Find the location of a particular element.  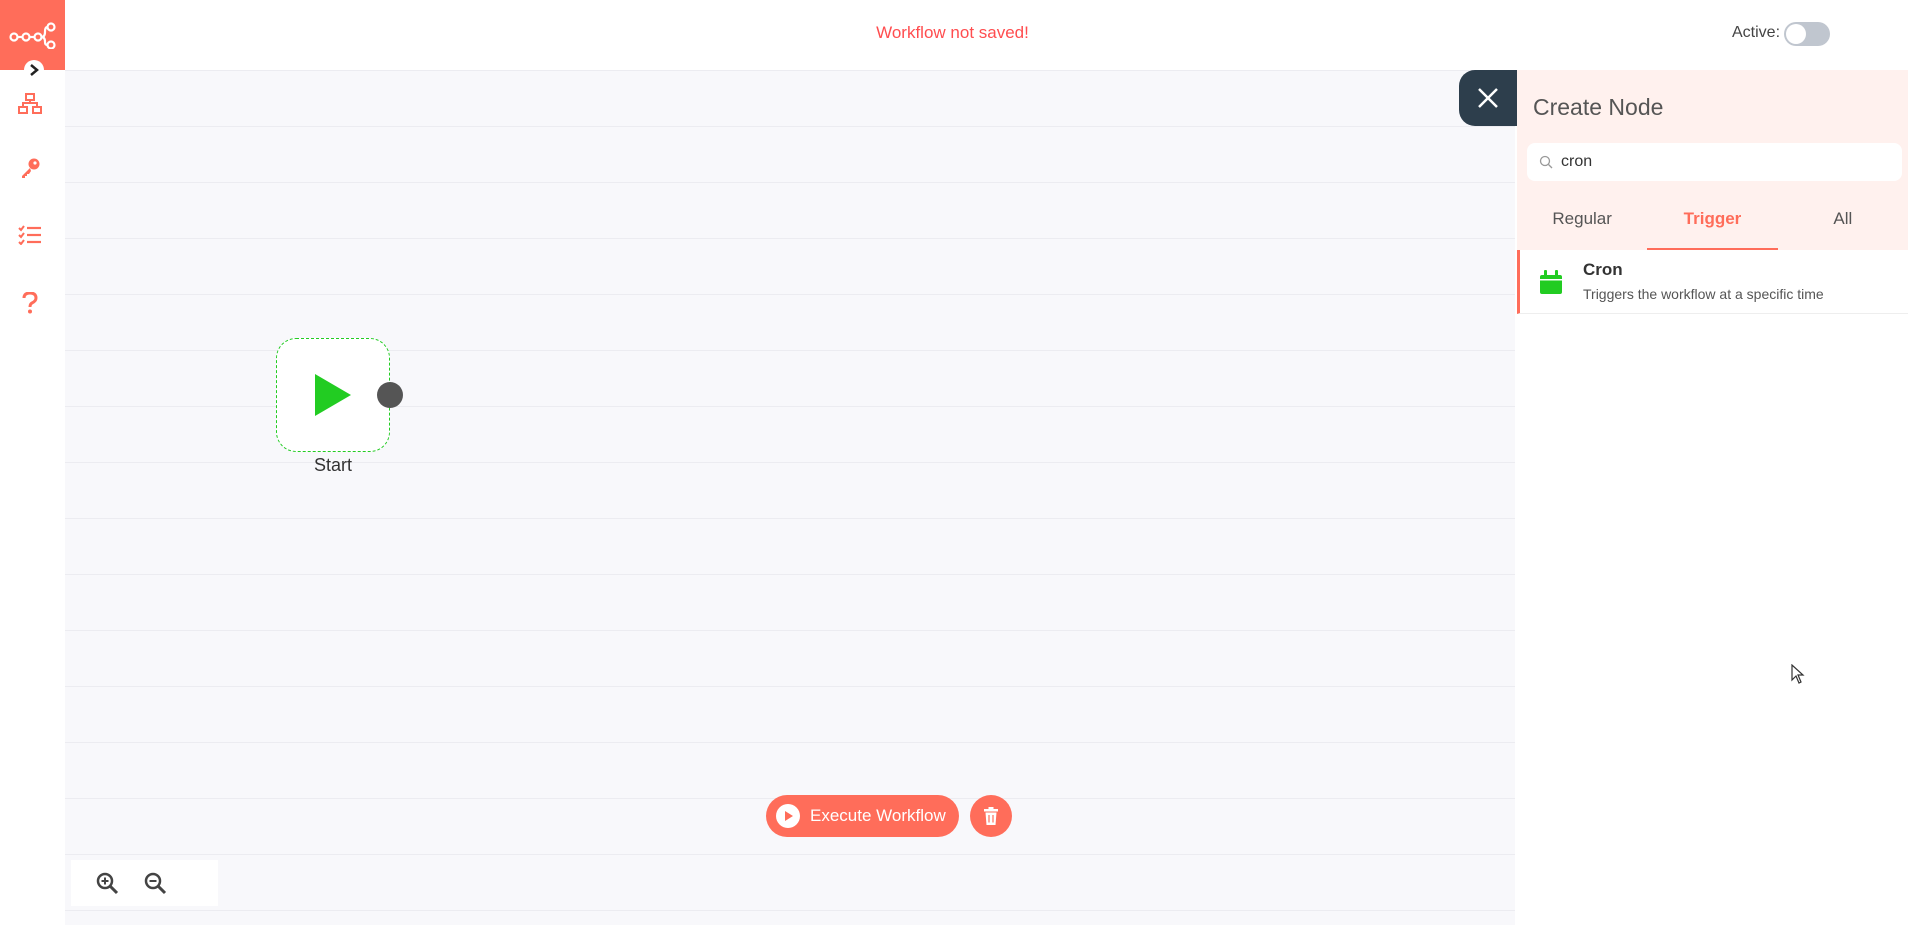

expand-sidebar-button is located at coordinates (34, 70).